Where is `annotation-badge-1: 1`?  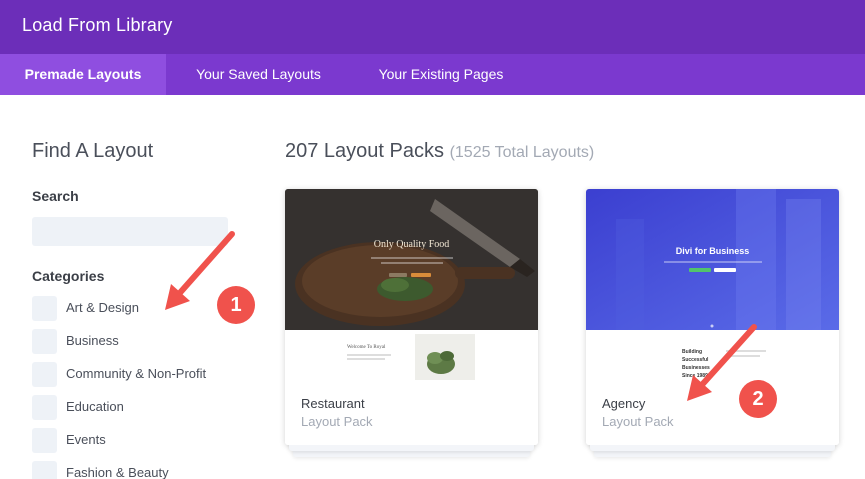 annotation-badge-1: 1 is located at coordinates (236, 305).